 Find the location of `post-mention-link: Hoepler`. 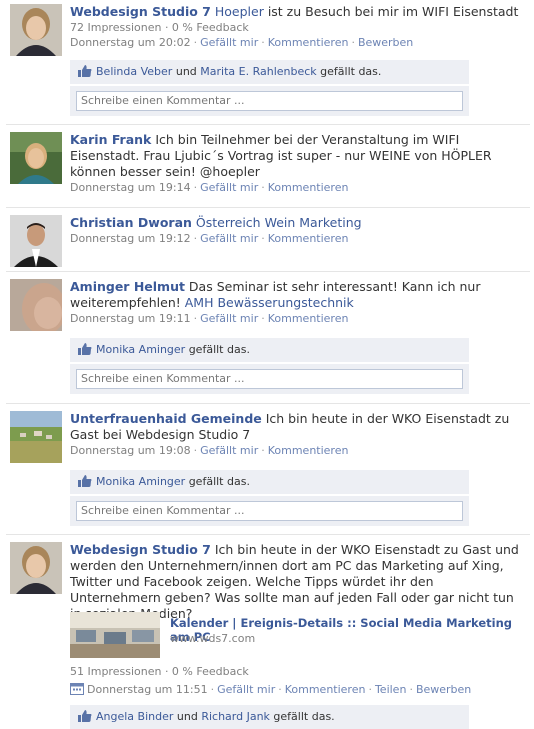

post-mention-link: Hoepler is located at coordinates (239, 11).